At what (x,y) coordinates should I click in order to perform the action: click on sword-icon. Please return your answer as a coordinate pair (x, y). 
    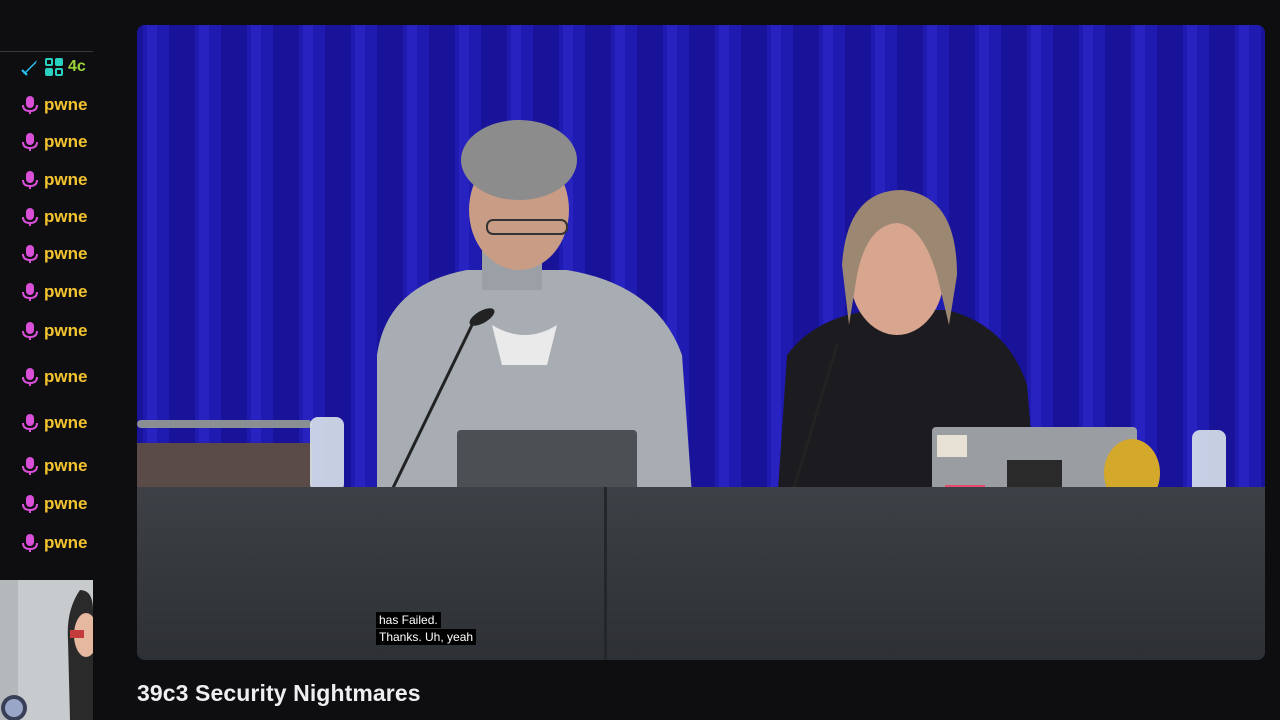
    Looking at the image, I should click on (29, 68).